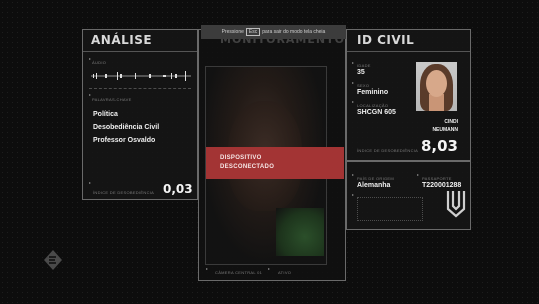 The width and height of the screenshot is (539, 304). I want to click on cam-marker-right: ▸, so click(269, 268).